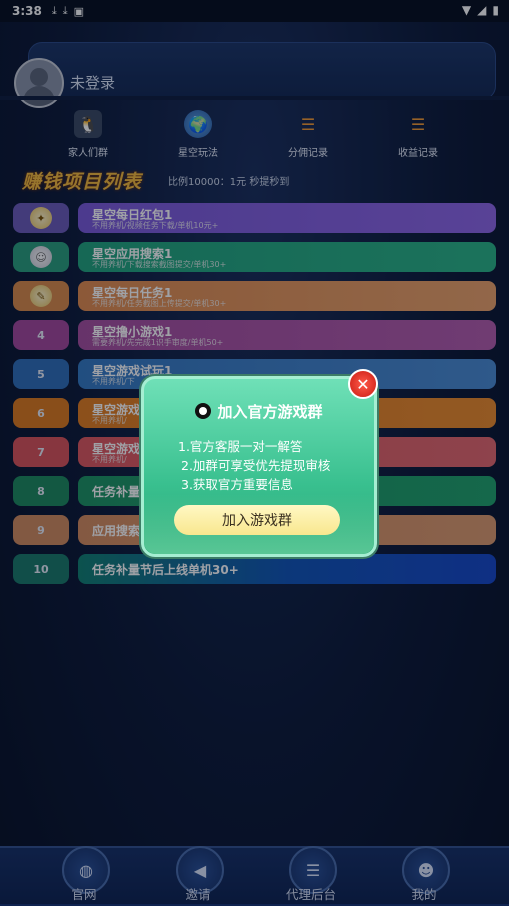 Image resolution: width=509 pixels, height=906 pixels. I want to click on dialog-benefits: 1.官方客服一对一解答 2.加群可享受优先提现审核 3.获取官方重要信息, so click(254, 465).